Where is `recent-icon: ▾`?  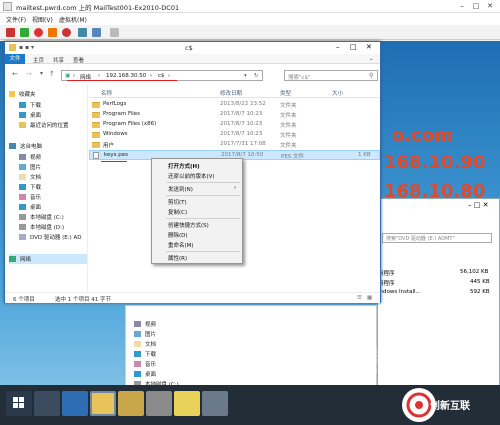
recent-icon: ▾ is located at coordinates (41, 73).